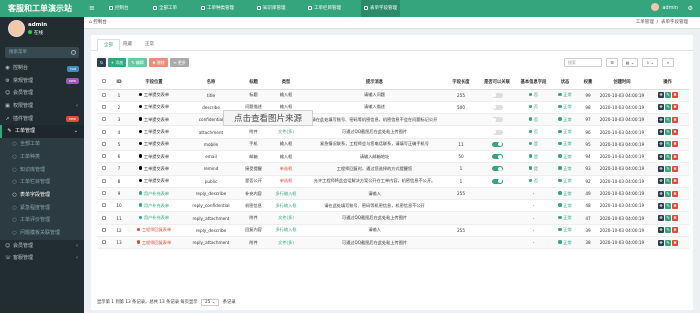  What do you see at coordinates (324, 8) in the screenshot?
I see `topnav-item: 工单栏目管理` at bounding box center [324, 8].